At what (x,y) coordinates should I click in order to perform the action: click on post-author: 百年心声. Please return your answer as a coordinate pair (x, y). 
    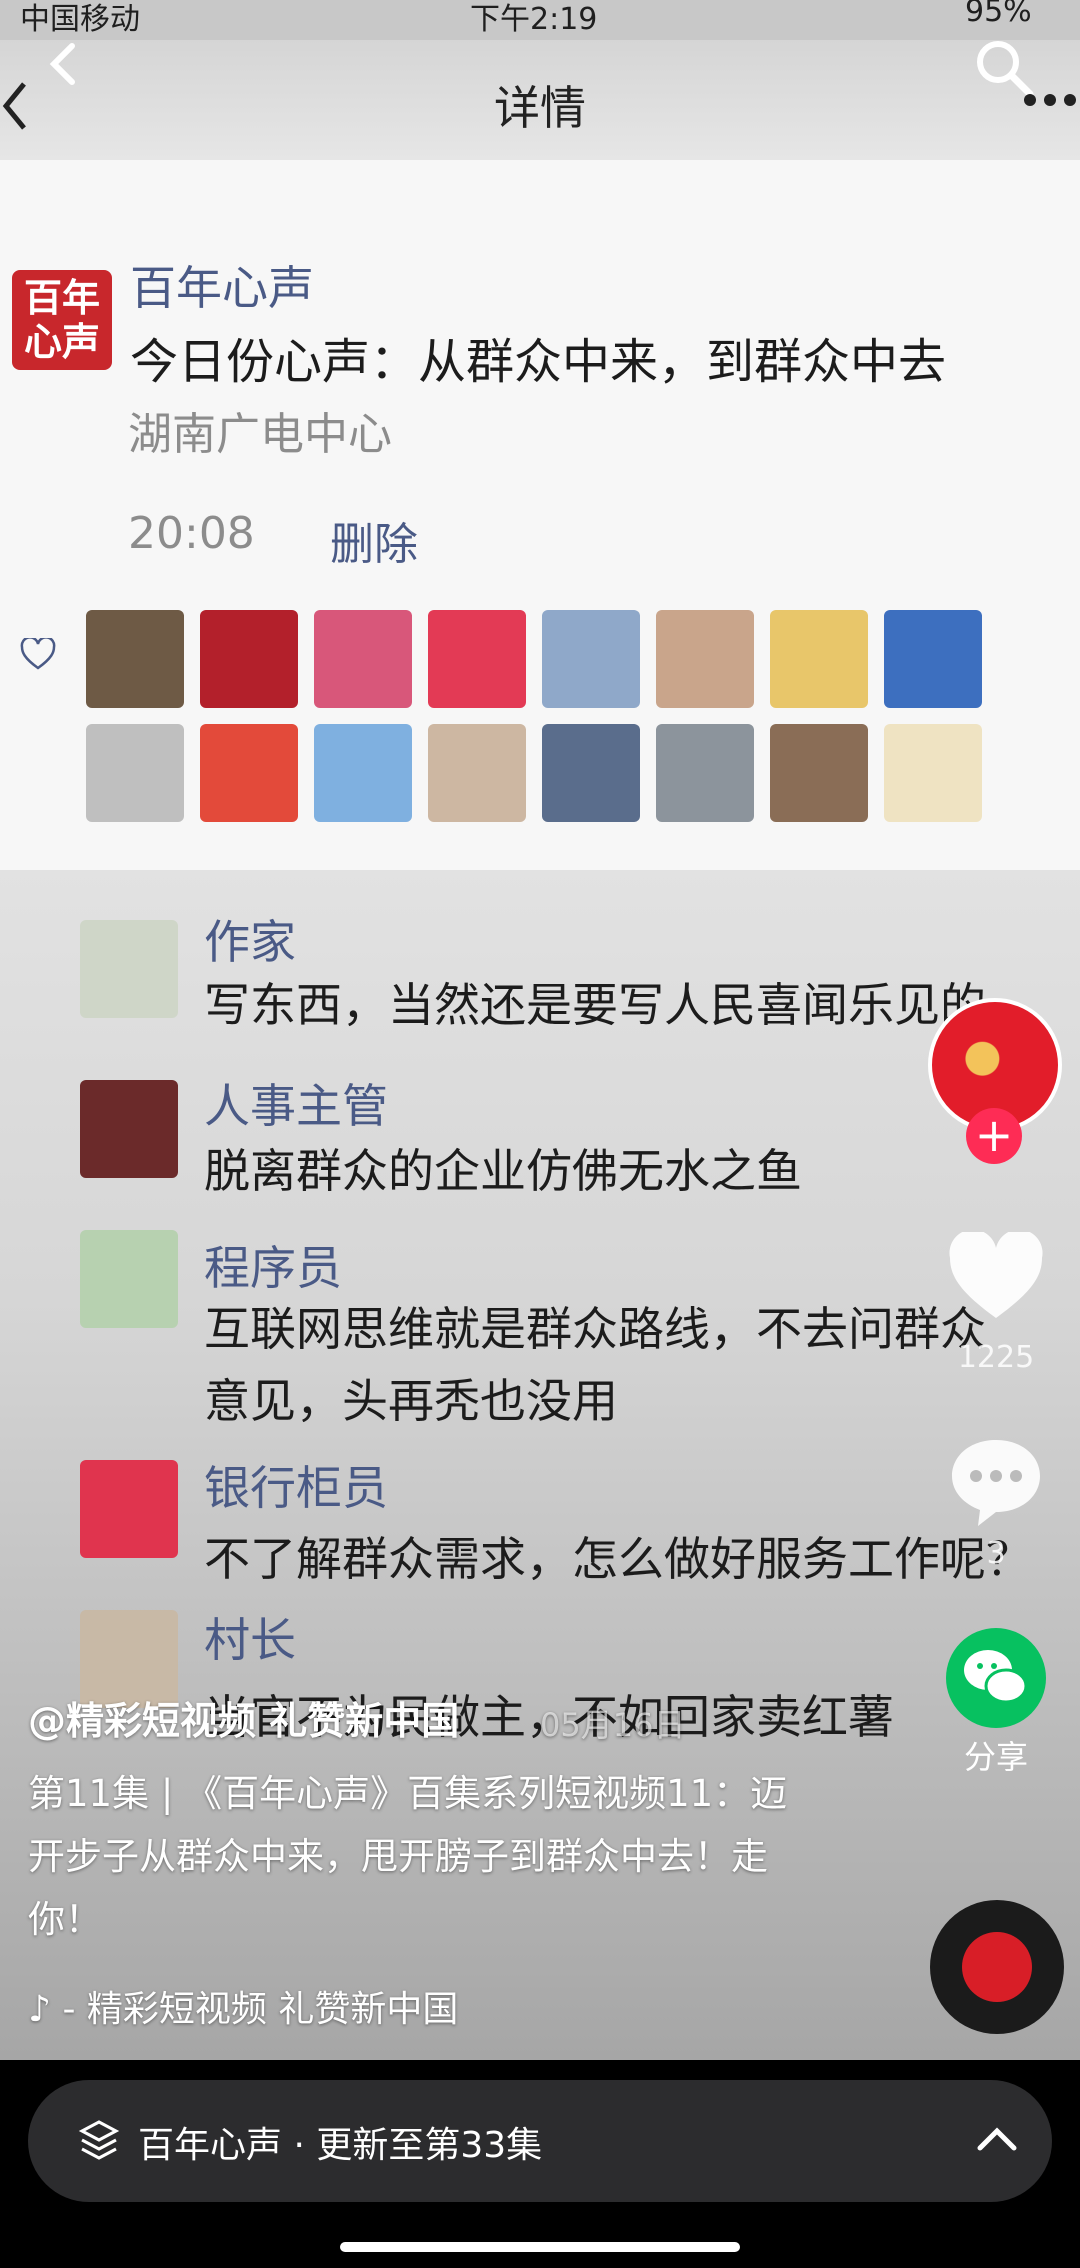
    Looking at the image, I should click on (222, 288).